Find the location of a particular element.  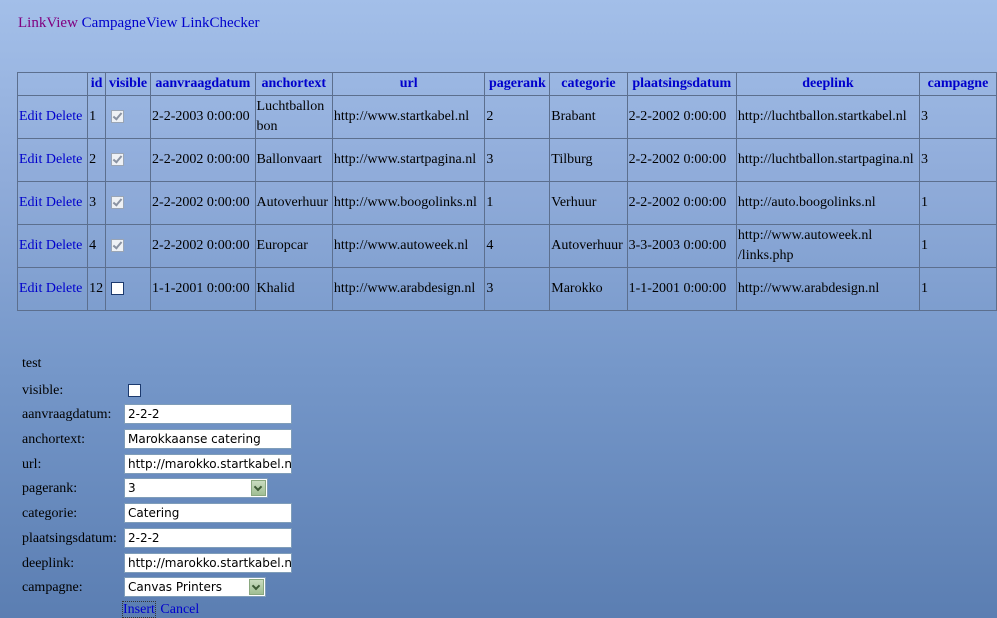

col-header-visible: visible is located at coordinates (128, 84).